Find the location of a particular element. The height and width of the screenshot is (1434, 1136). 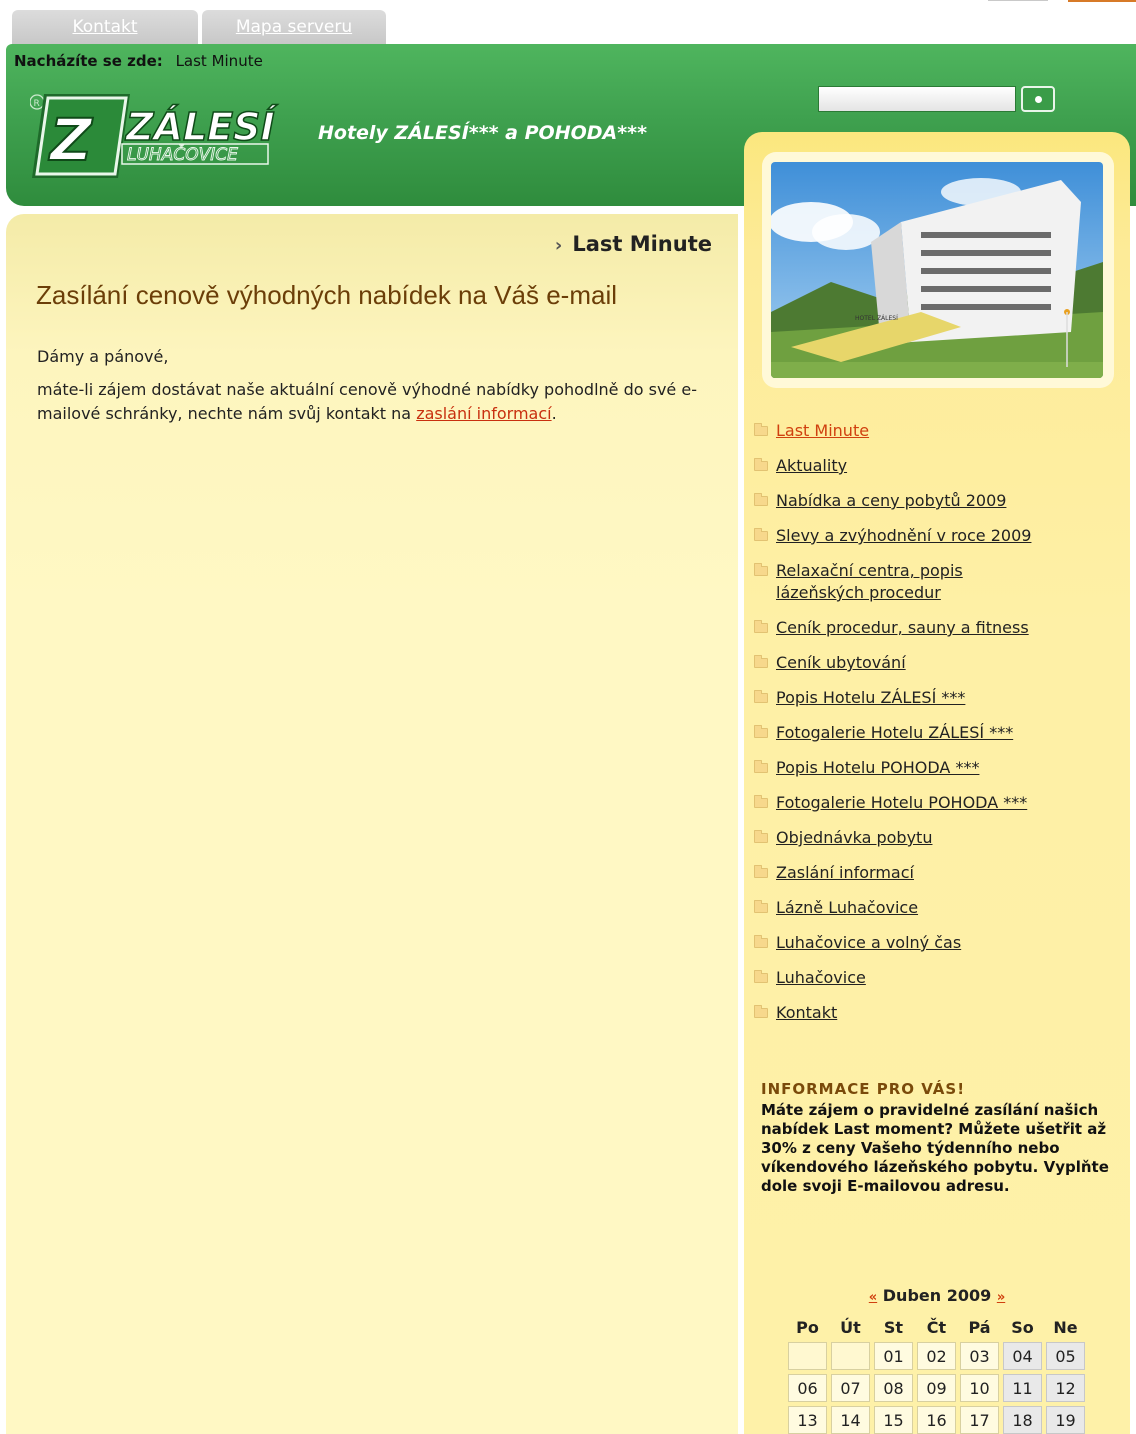

menu-link: Last Minute is located at coordinates (822, 430).